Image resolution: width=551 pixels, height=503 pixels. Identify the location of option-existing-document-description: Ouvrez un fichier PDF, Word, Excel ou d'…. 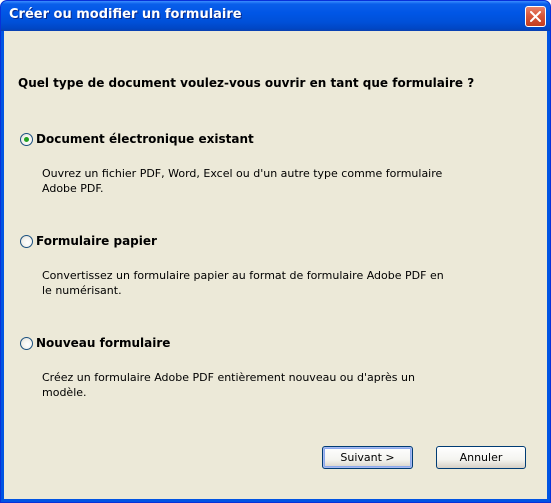
(282, 181).